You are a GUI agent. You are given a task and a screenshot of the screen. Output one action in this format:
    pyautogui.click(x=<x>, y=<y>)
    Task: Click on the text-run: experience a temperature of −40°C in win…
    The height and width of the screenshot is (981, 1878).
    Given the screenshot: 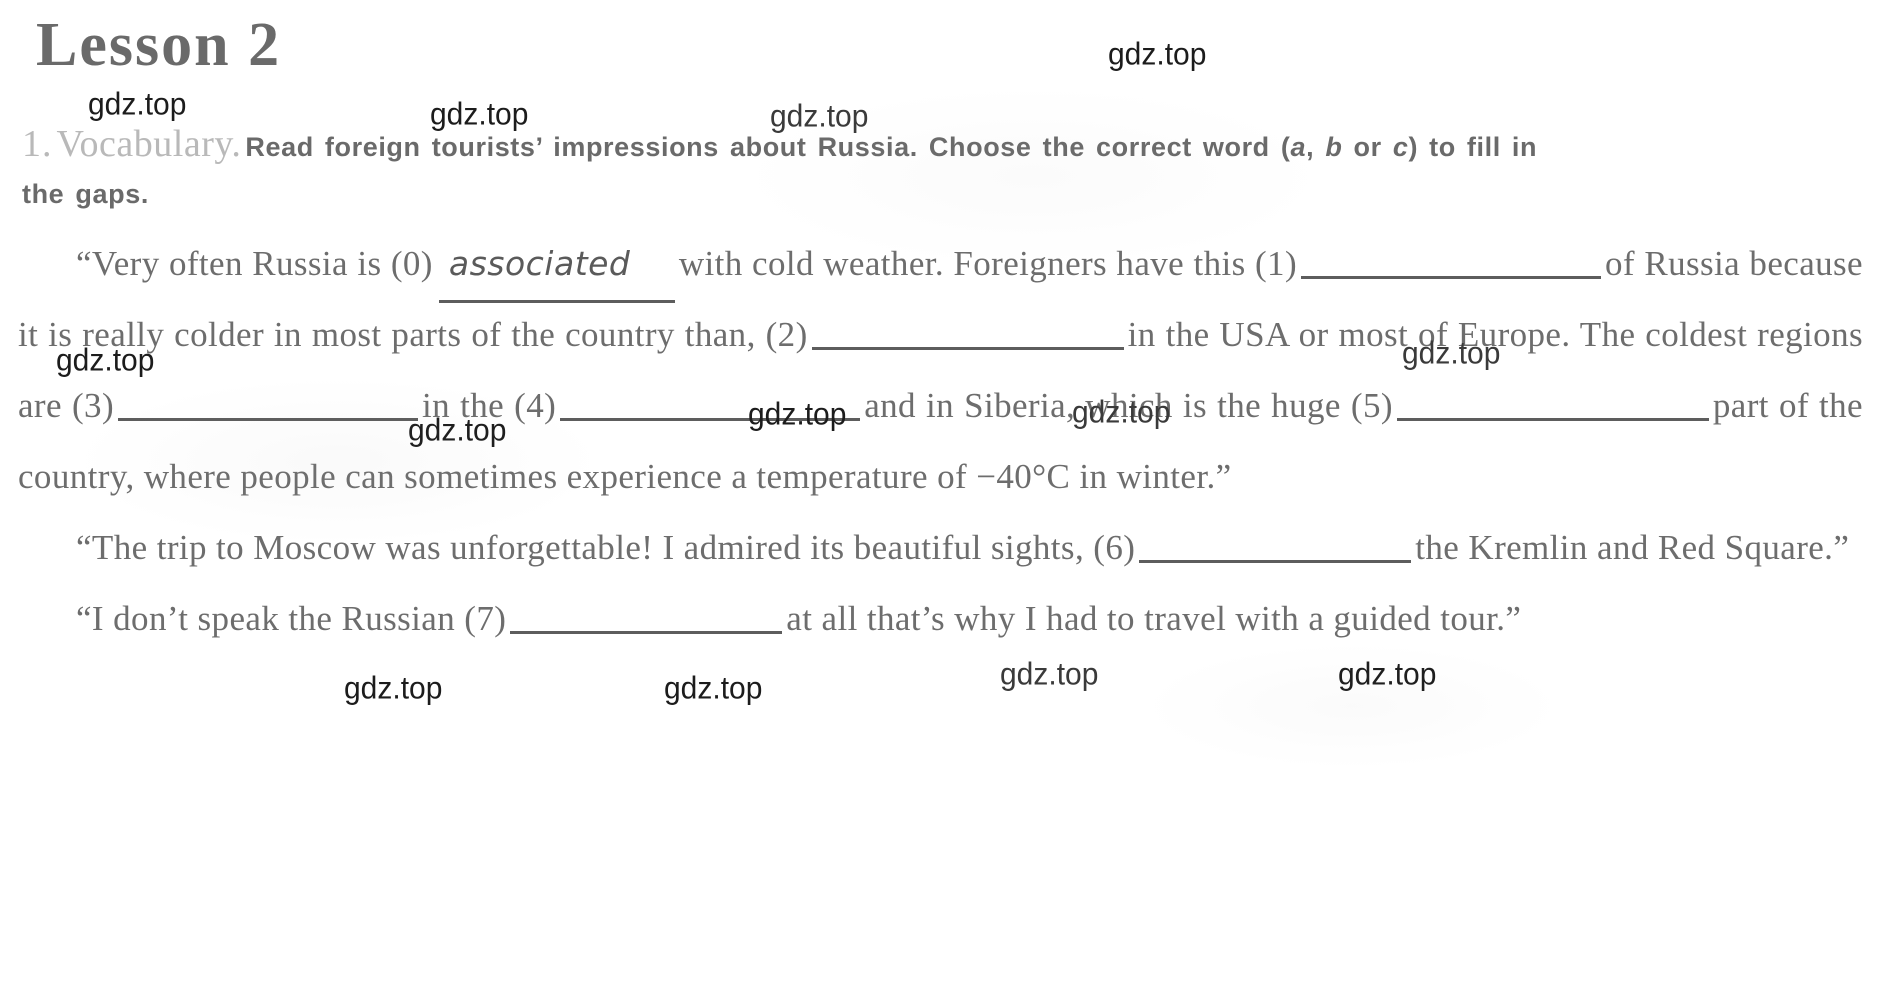 What is the action you would take?
    pyautogui.click(x=899, y=476)
    